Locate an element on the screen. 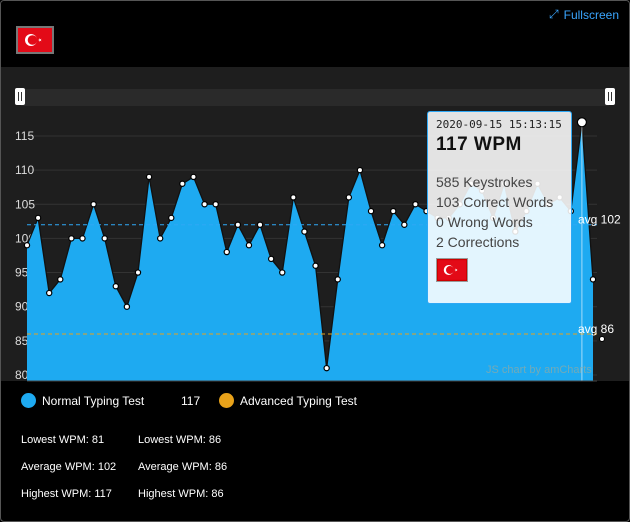  y-tick-label: 110 is located at coordinates (24, 170).